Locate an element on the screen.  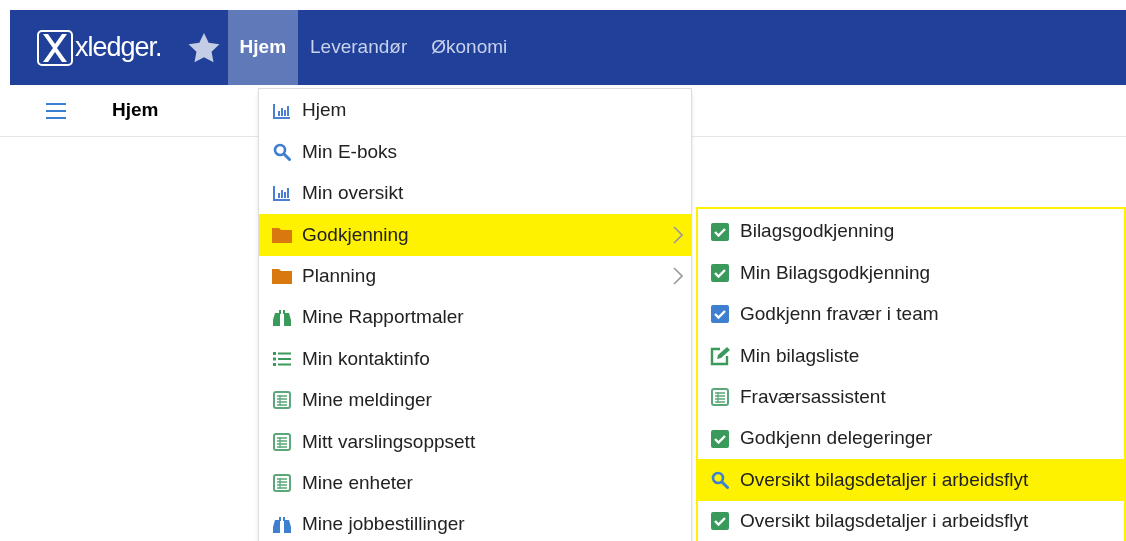
logo-text: xledger. is located at coordinates (118, 48).